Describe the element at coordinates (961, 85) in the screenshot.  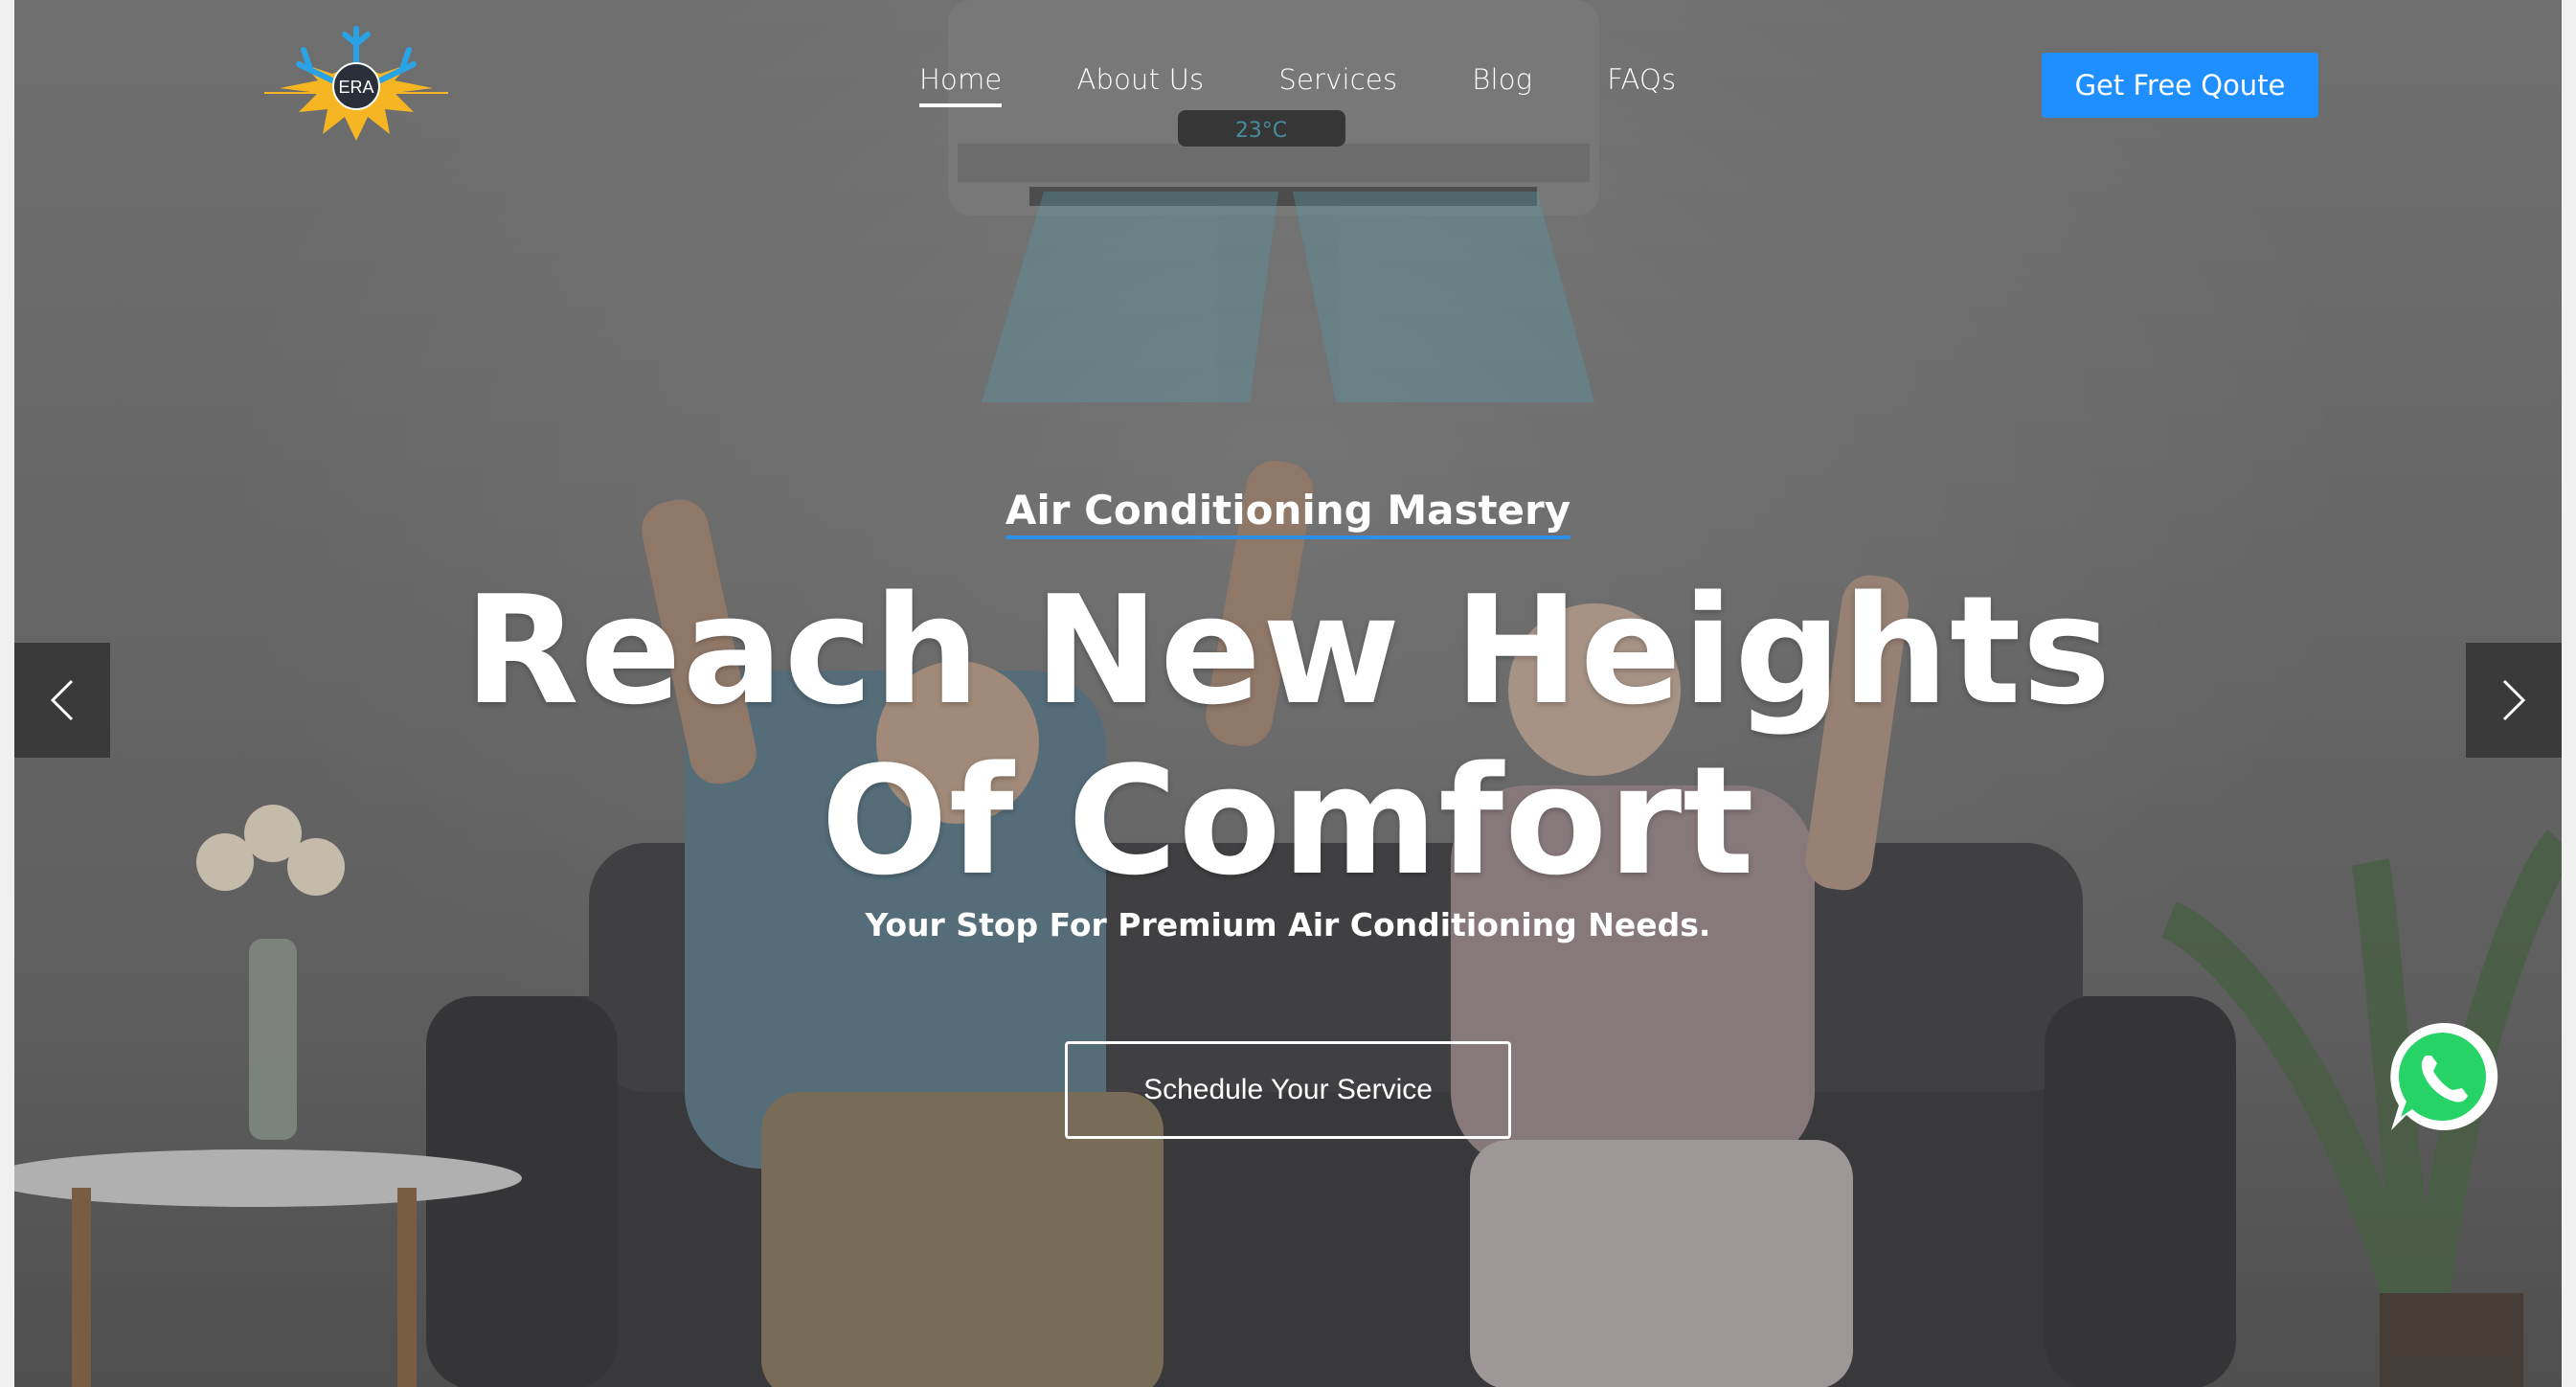
I see `nav-home: Home` at that location.